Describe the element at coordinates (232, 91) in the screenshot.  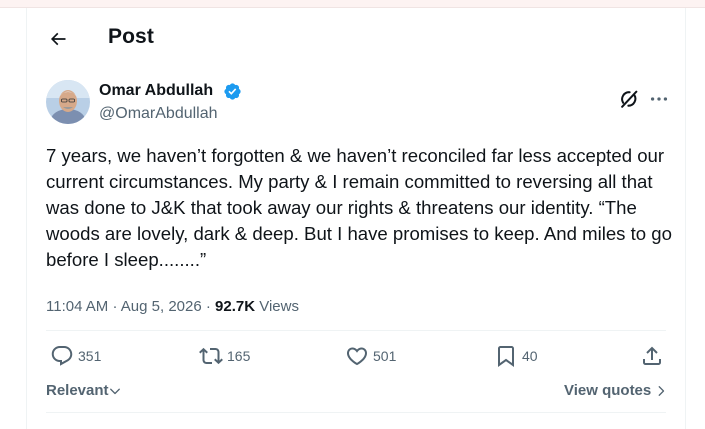
I see `verified-badge-icon` at that location.